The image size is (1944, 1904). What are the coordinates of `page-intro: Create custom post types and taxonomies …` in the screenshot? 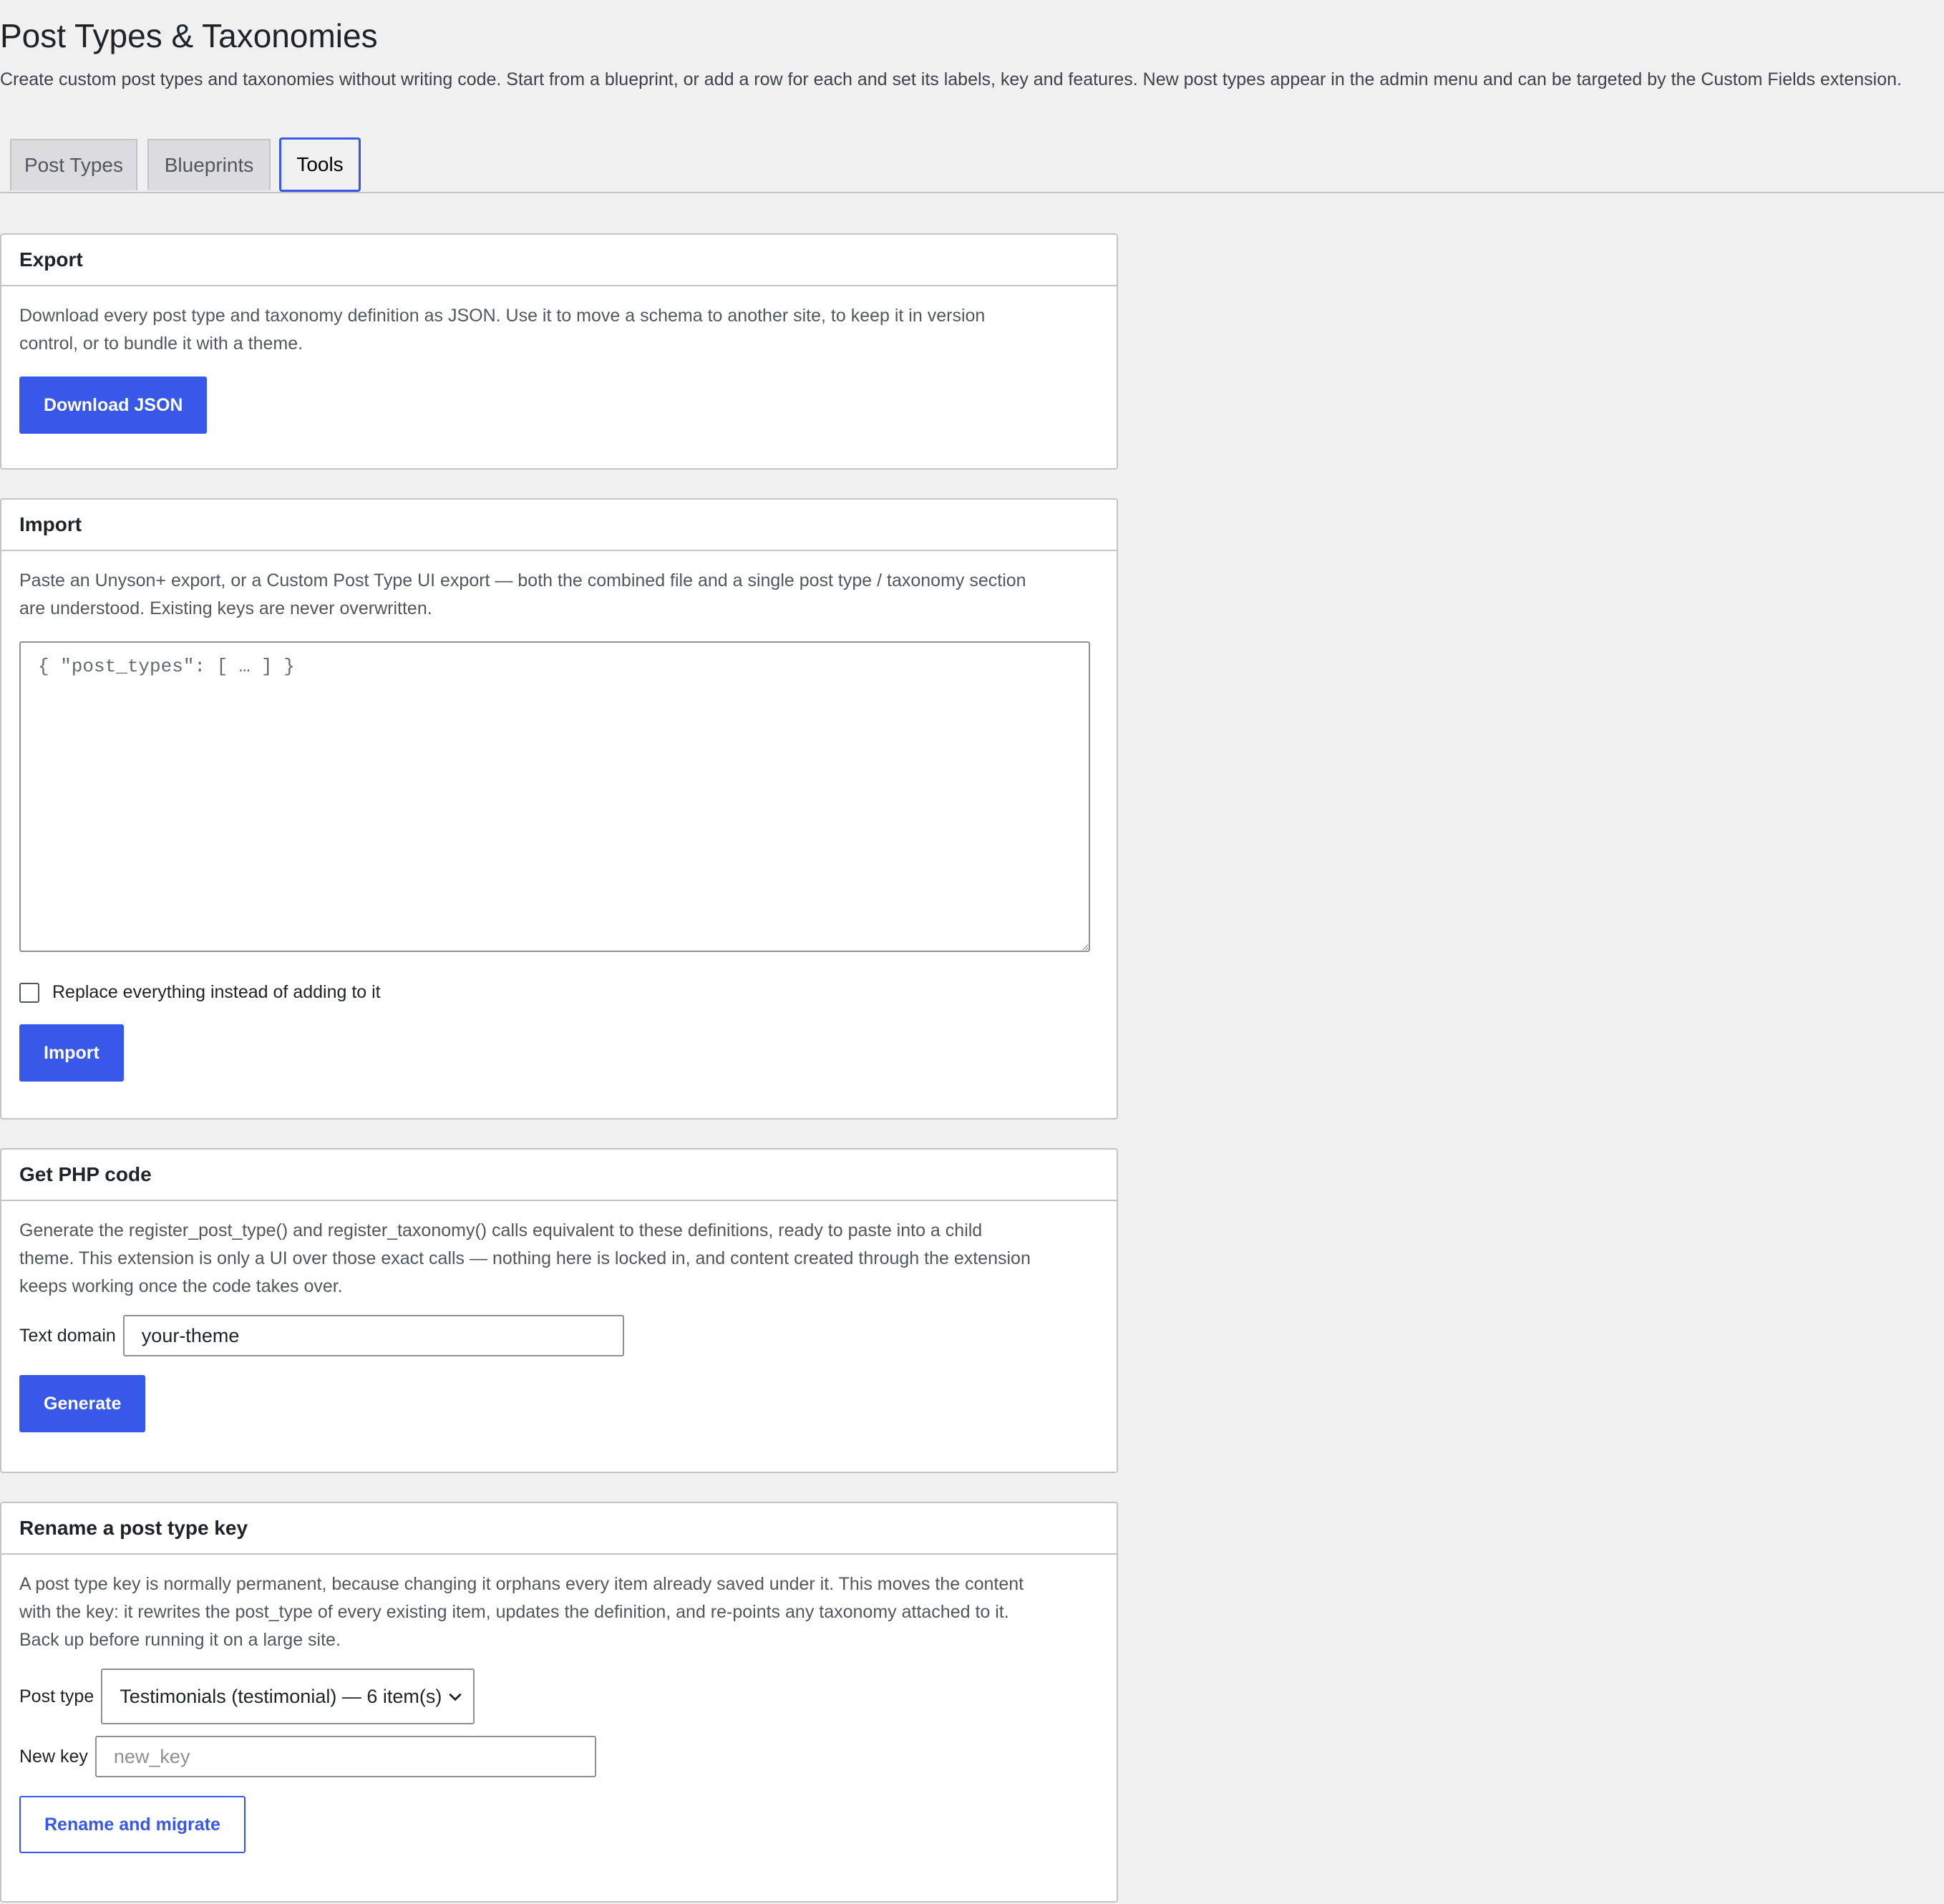 It's located at (951, 79).